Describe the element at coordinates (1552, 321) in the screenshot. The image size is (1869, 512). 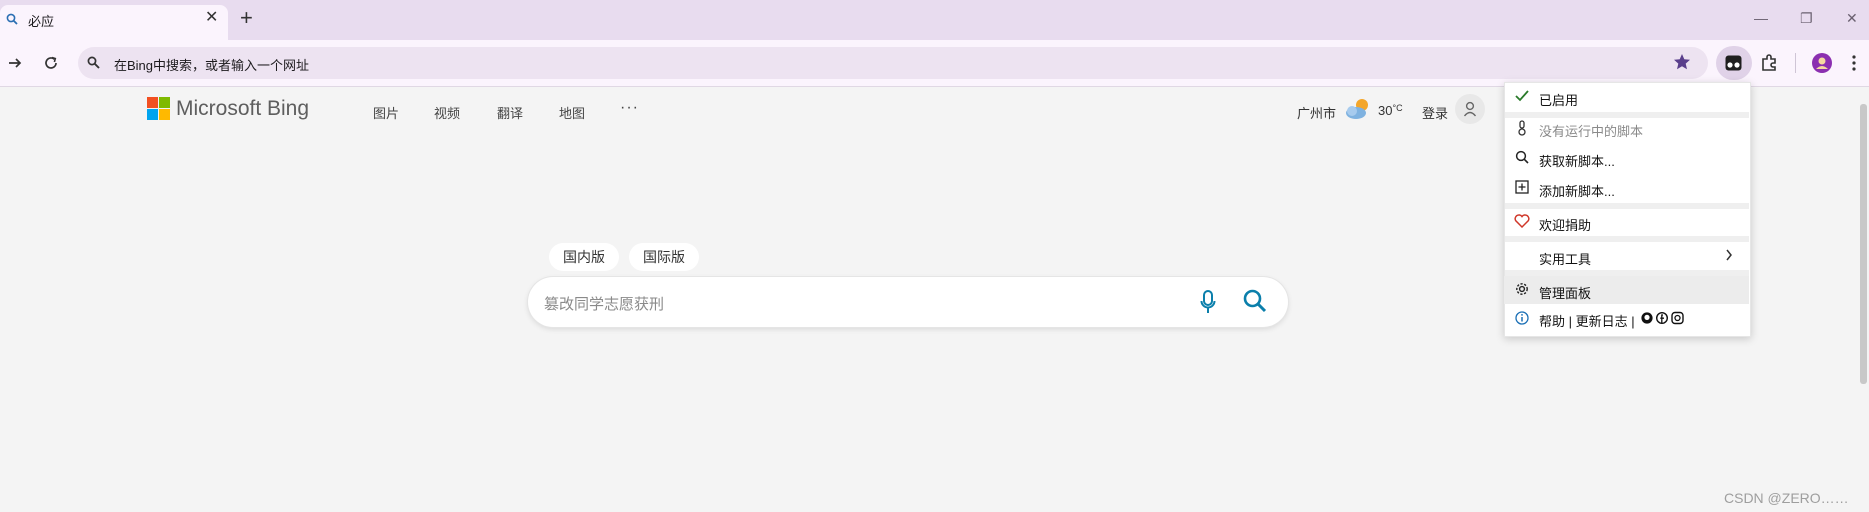
I see `help-link: 帮助` at that location.